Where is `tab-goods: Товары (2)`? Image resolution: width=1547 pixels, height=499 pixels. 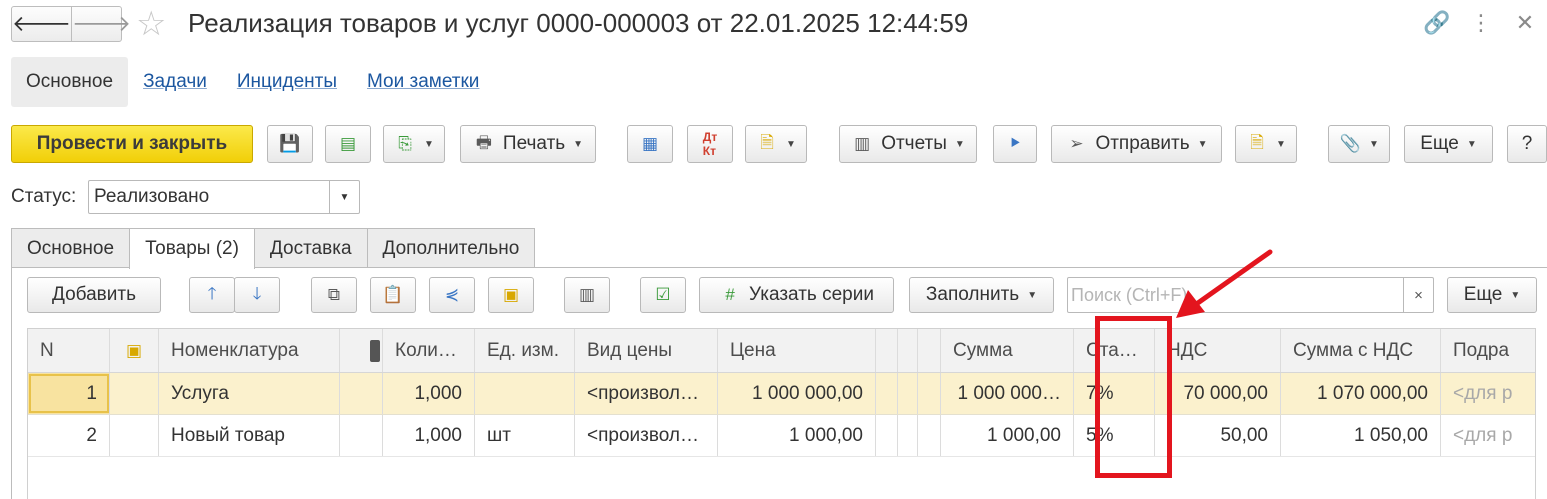
tab-goods: Товары (2) is located at coordinates (192, 248).